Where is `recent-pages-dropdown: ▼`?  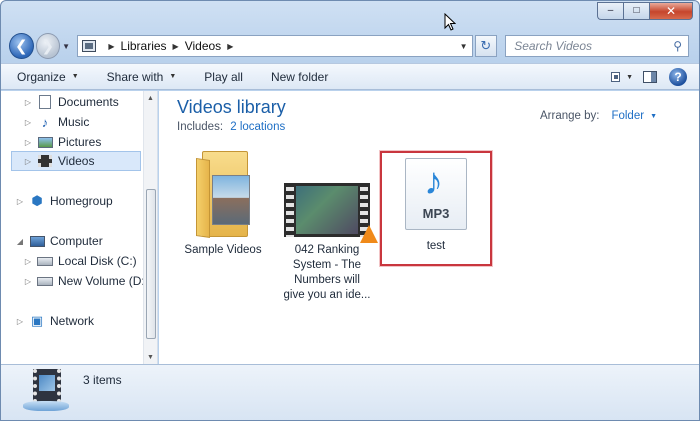 recent-pages-dropdown: ▼ is located at coordinates (67, 46).